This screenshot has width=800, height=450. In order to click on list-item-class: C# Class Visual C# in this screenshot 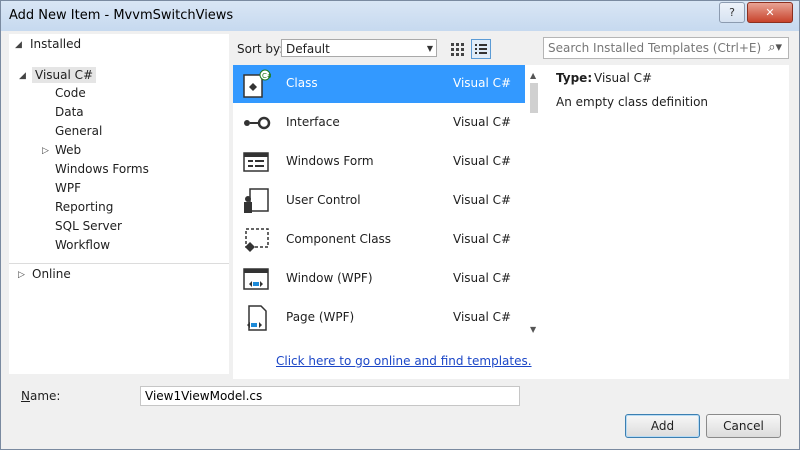, I will do `click(379, 84)`.